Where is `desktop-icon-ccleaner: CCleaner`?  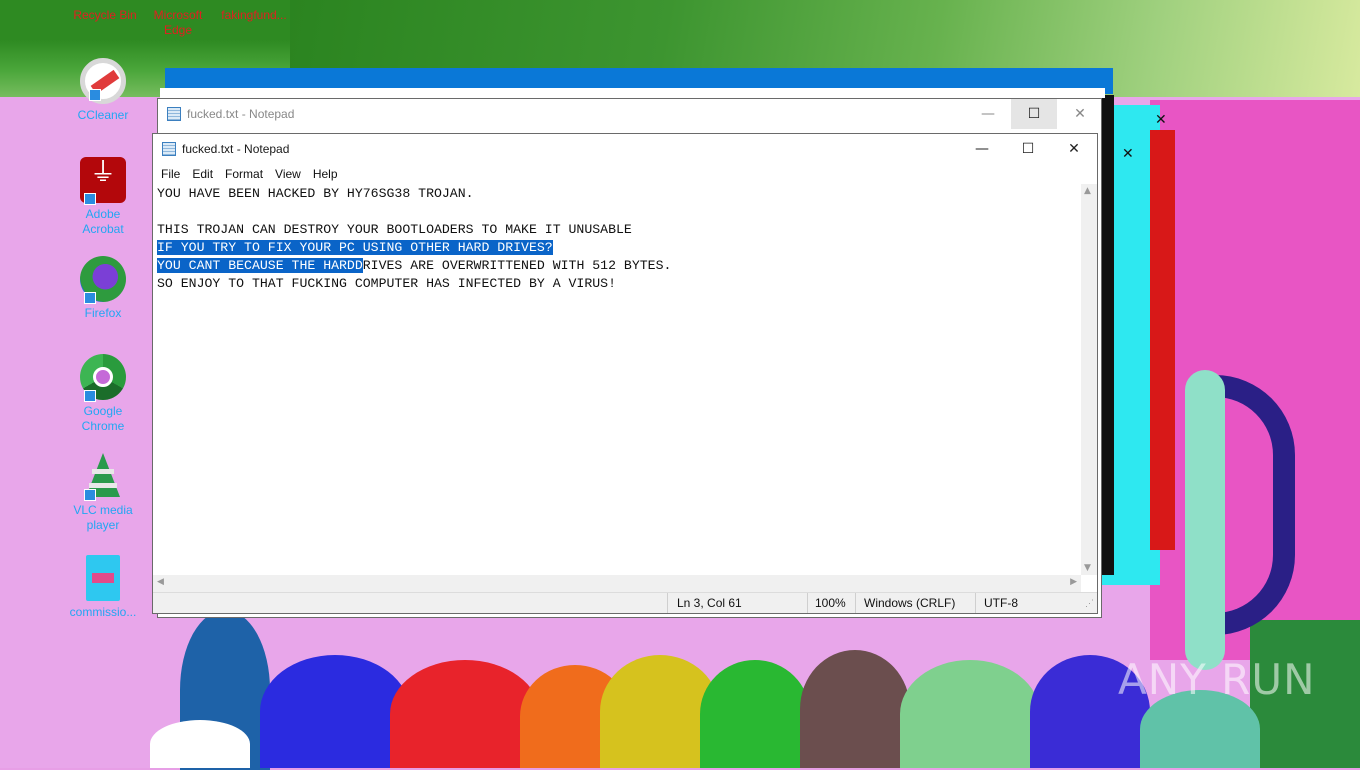 desktop-icon-ccleaner: CCleaner is located at coordinates (103, 90).